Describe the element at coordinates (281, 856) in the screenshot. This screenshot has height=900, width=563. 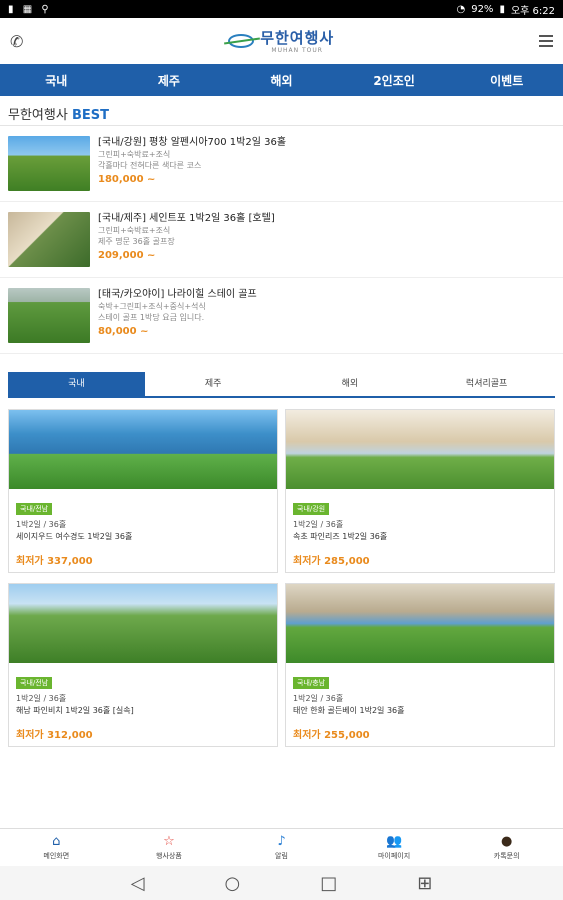
I see `bottom-nav-label: 알림` at that location.